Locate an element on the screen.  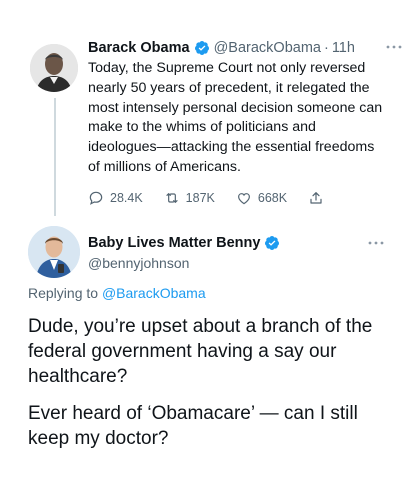
reply-header: Baby Lives Matter Benny @bennyjohnson is located at coordinates (186, 253).